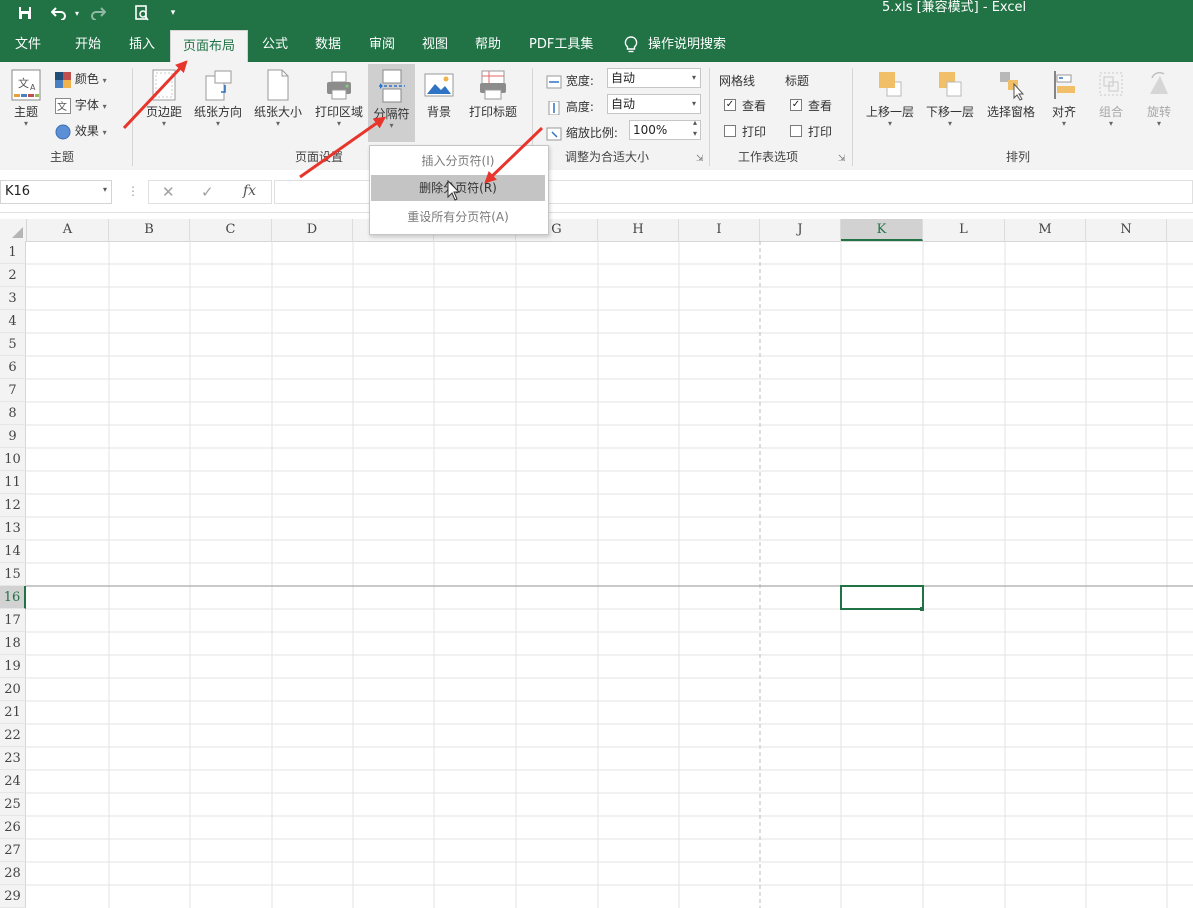  Describe the element at coordinates (88, 45) in the screenshot. I see `tab-home: 开始` at that location.